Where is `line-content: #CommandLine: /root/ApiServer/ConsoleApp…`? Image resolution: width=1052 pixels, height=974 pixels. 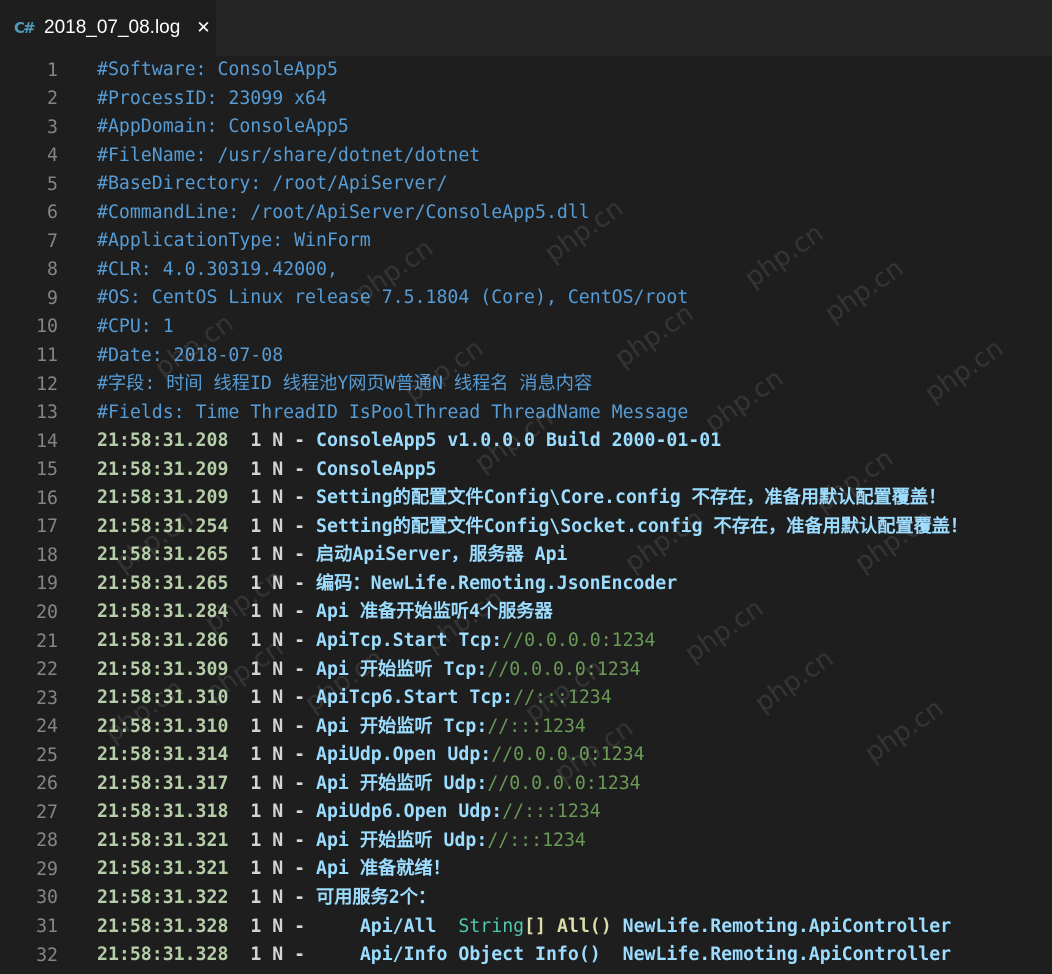 line-content: #CommandLine: /root/ApiServer/ConsoleApp… is located at coordinates (343, 213).